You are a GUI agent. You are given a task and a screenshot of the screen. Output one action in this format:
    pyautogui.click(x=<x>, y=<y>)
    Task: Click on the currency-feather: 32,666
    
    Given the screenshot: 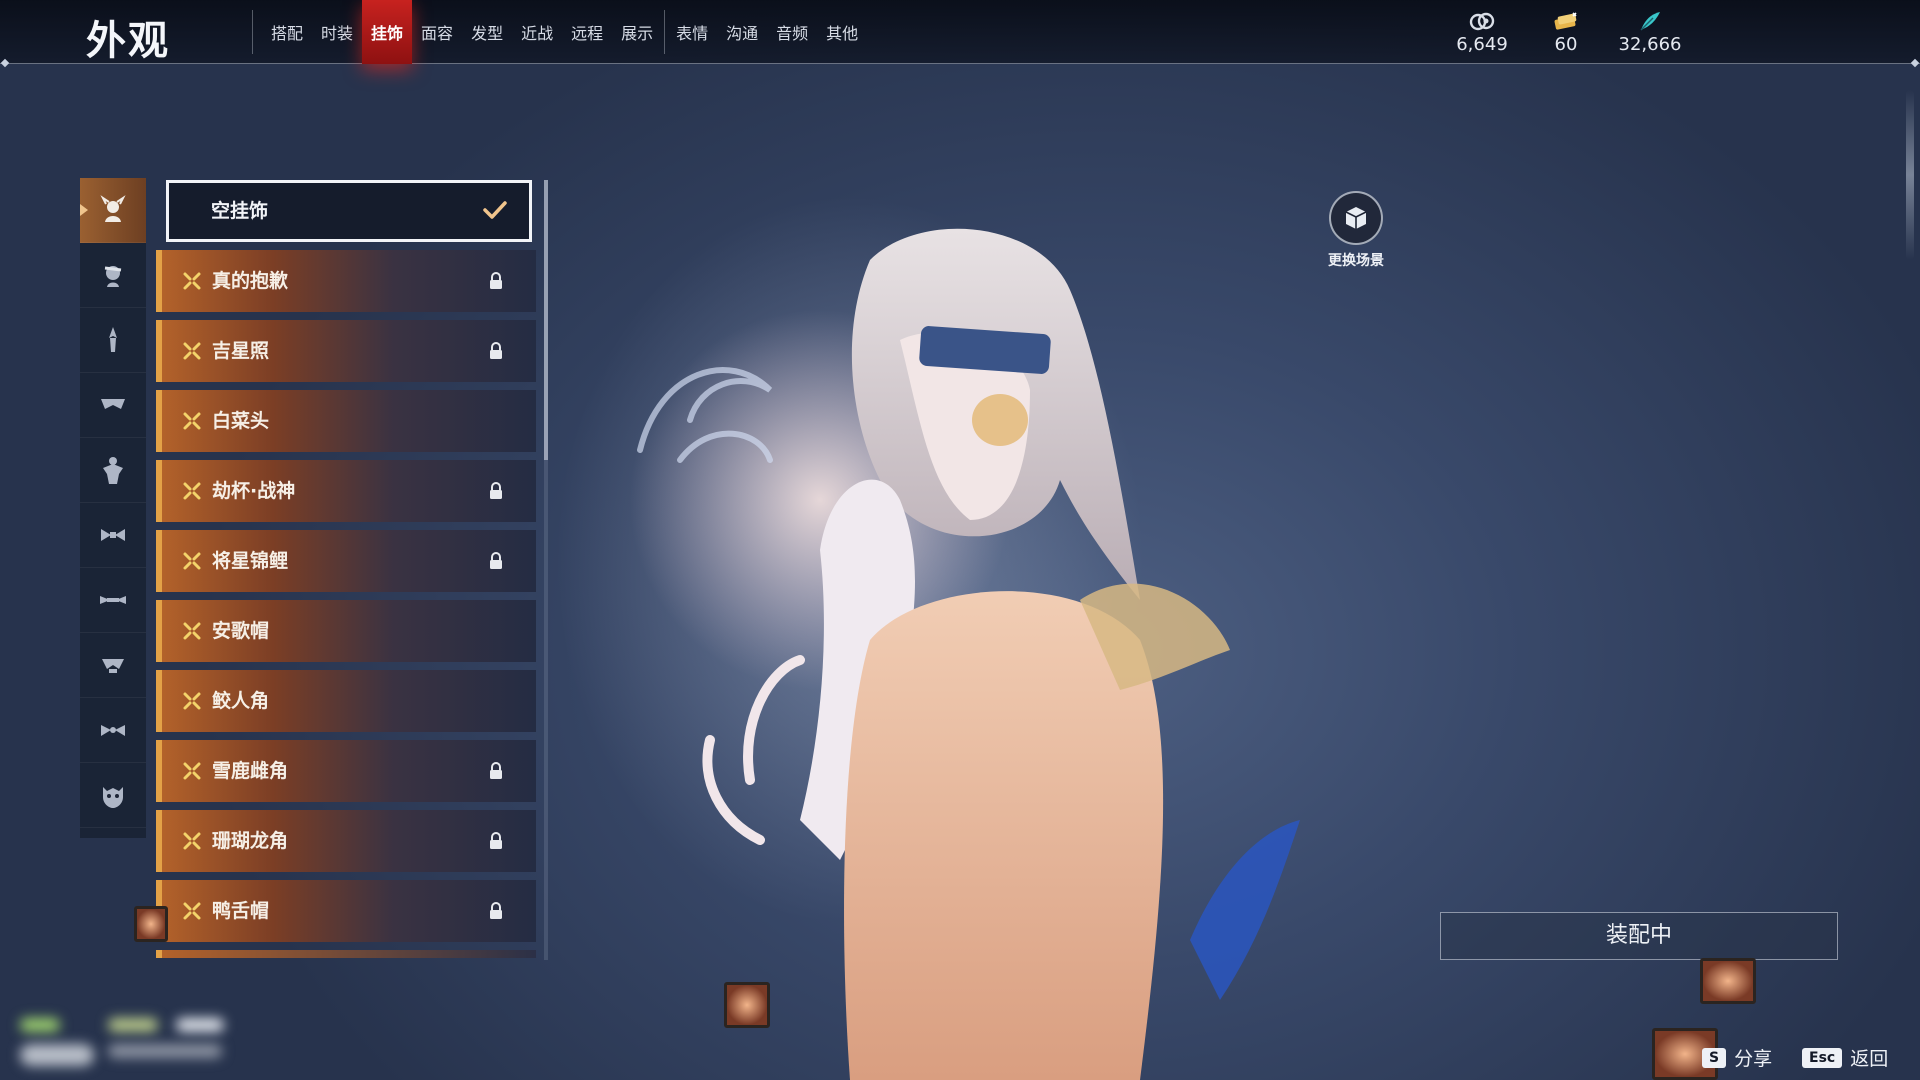 What is the action you would take?
    pyautogui.click(x=1650, y=32)
    